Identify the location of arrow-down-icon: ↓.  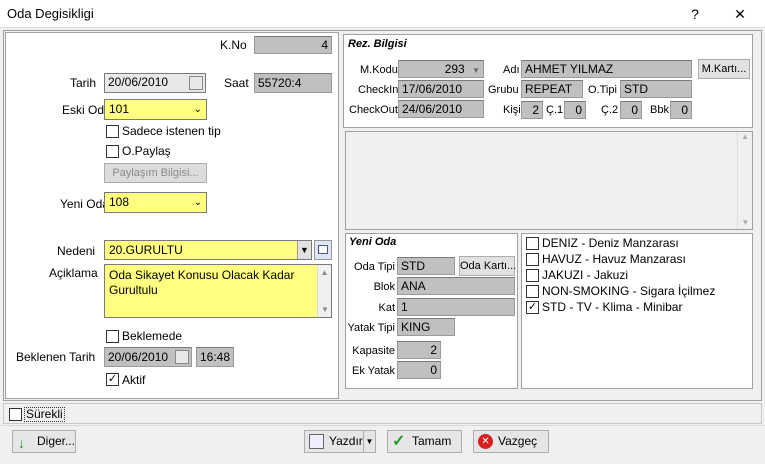
(21, 443).